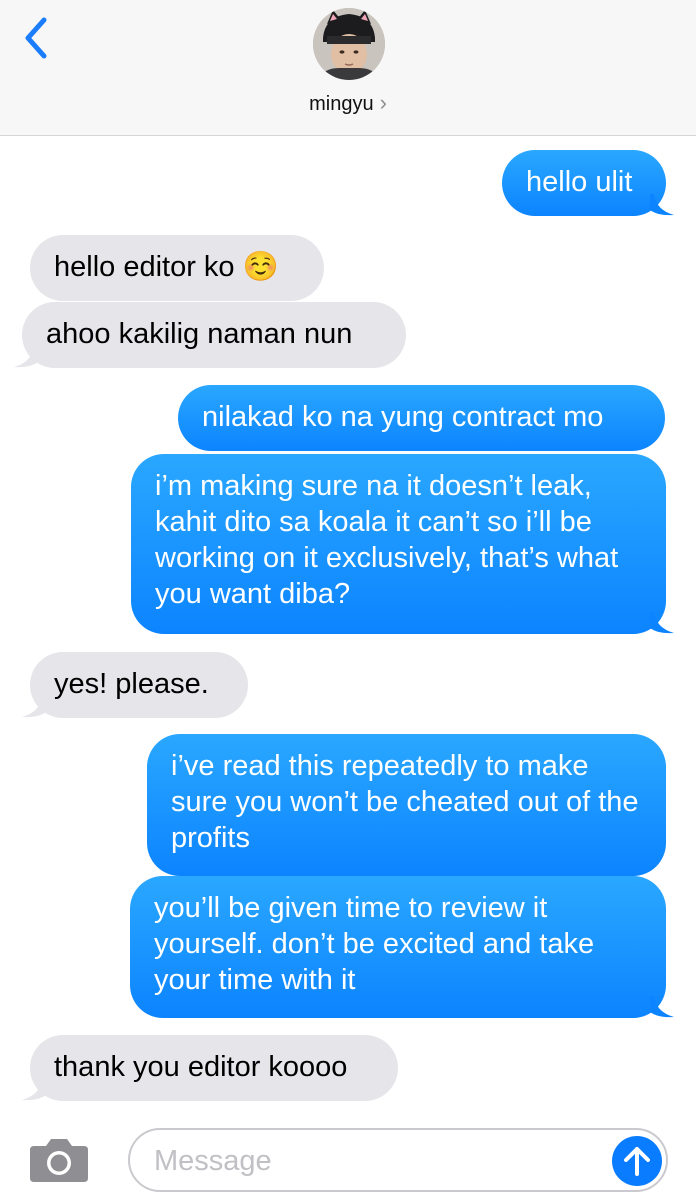  Describe the element at coordinates (584, 183) in the screenshot. I see `outgoing-message: hello ulit` at that location.